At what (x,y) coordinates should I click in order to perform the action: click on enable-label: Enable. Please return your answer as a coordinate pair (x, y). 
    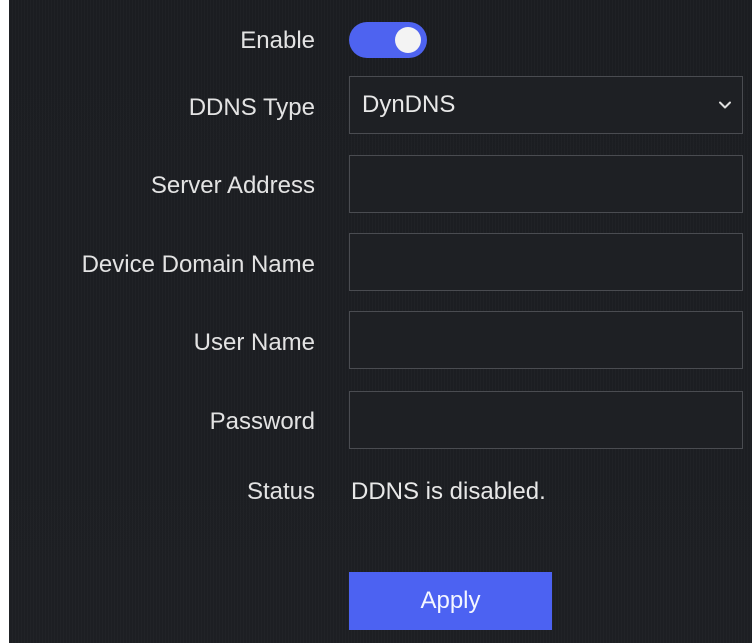
    Looking at the image, I should click on (277, 40).